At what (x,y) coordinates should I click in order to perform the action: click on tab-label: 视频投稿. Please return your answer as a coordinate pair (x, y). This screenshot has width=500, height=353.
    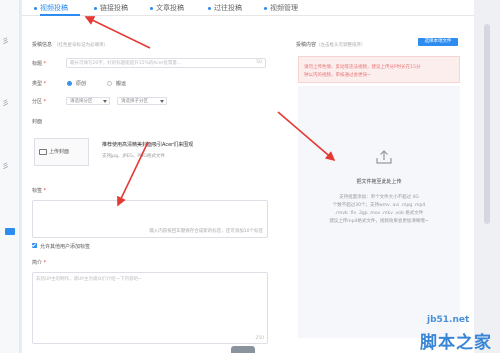
    Looking at the image, I should click on (54, 8).